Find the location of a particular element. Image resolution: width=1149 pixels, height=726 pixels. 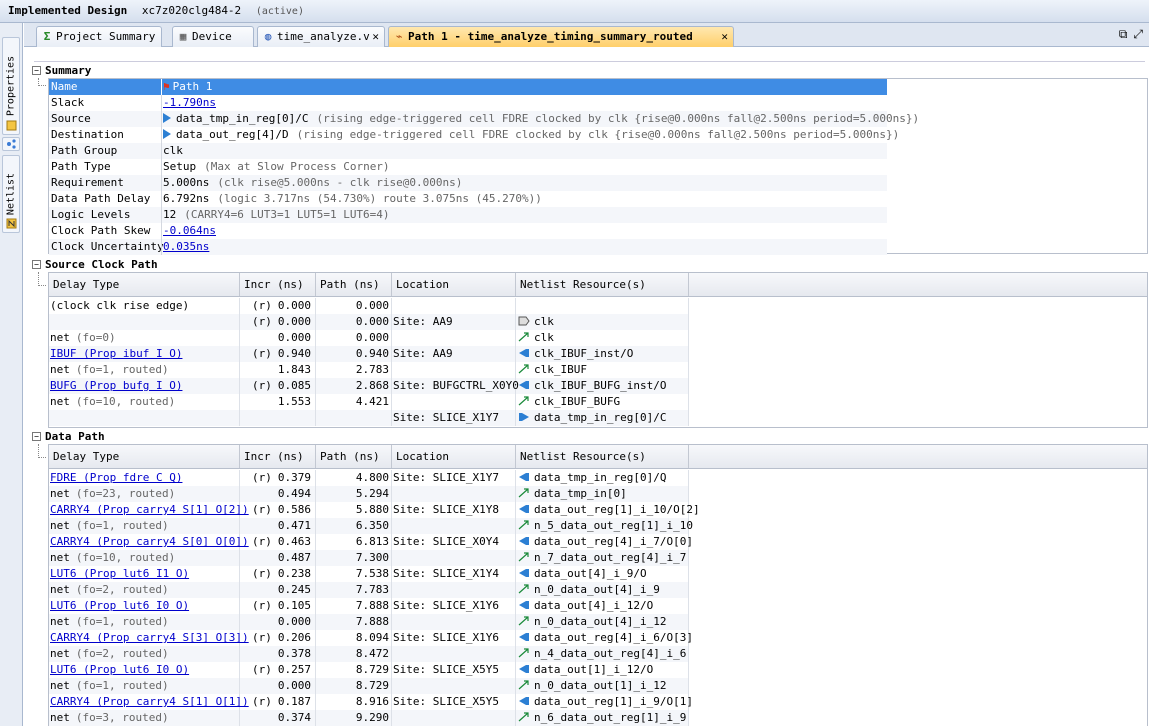

summary-value: -1.790ns is located at coordinates (189, 102).